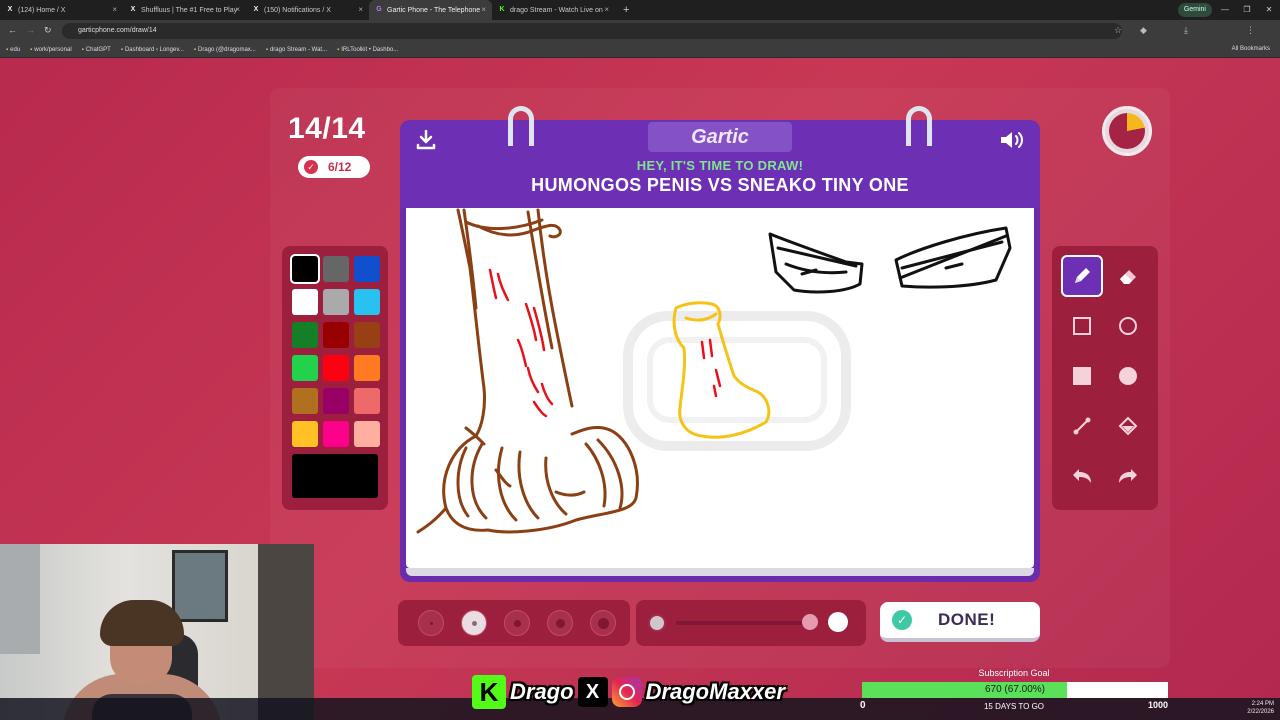 This screenshot has width=1280, height=720. Describe the element at coordinates (553, 10) in the screenshot. I see `browser-tab: Kdrago Stream - Watch Live on ×` at that location.